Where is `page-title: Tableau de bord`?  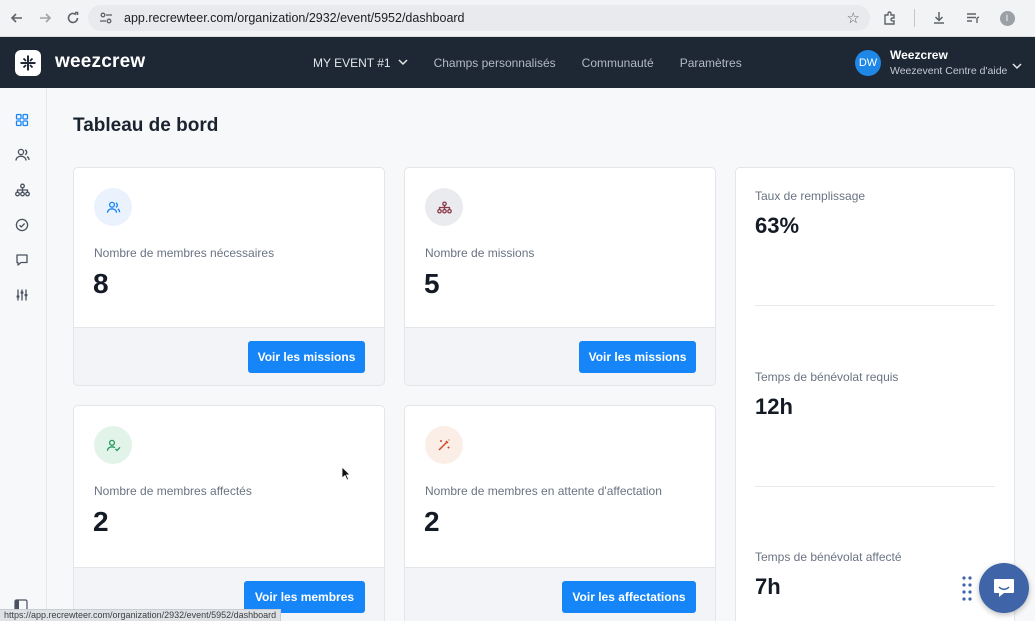 page-title: Tableau de bord is located at coordinates (146, 125).